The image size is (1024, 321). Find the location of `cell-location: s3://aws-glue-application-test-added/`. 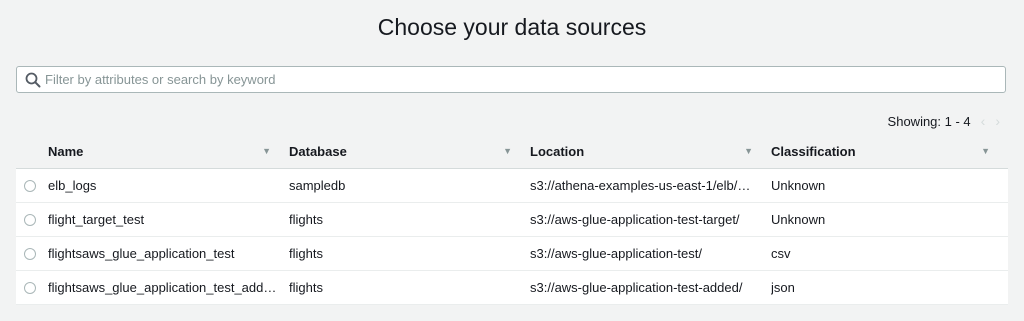

cell-location: s3://aws-glue-application-test-added/ is located at coordinates (636, 287).